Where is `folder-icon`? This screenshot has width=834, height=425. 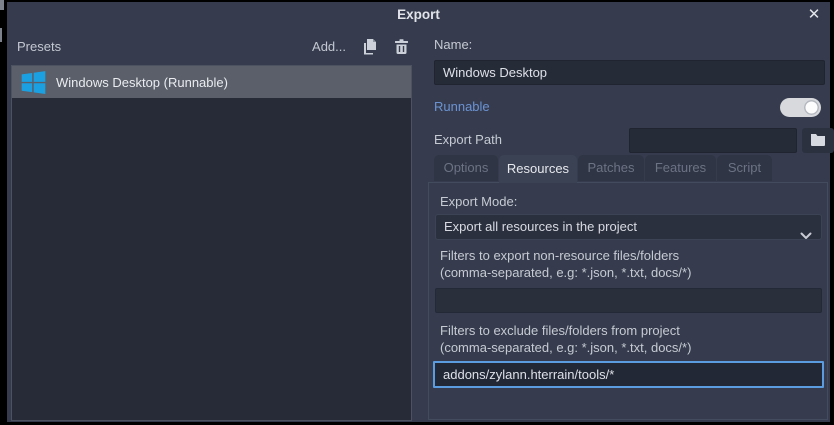 folder-icon is located at coordinates (818, 140).